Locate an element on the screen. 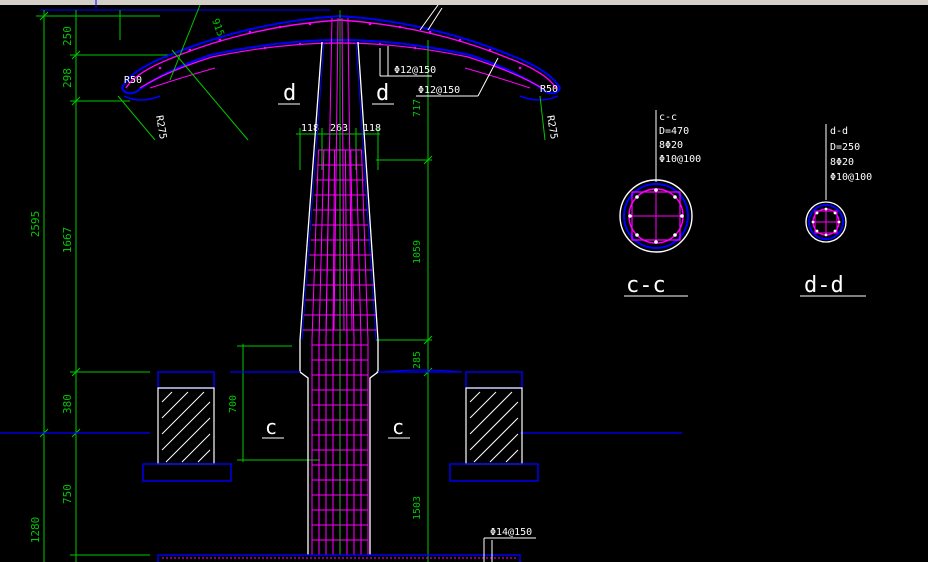  radius-left-r50: R50 is located at coordinates (133, 80).